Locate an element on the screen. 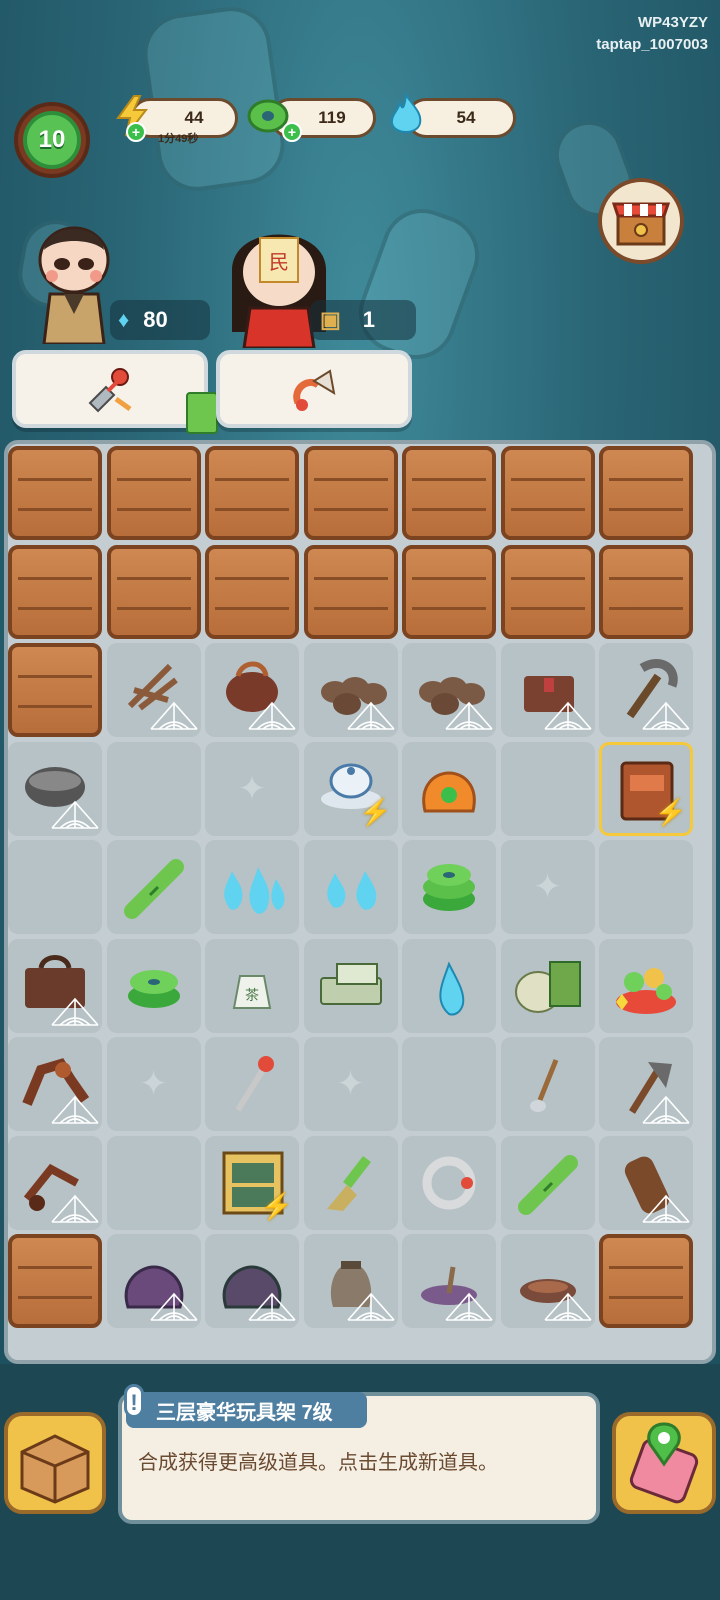  tea-bag-cell: 茶 is located at coordinates (252, 985).